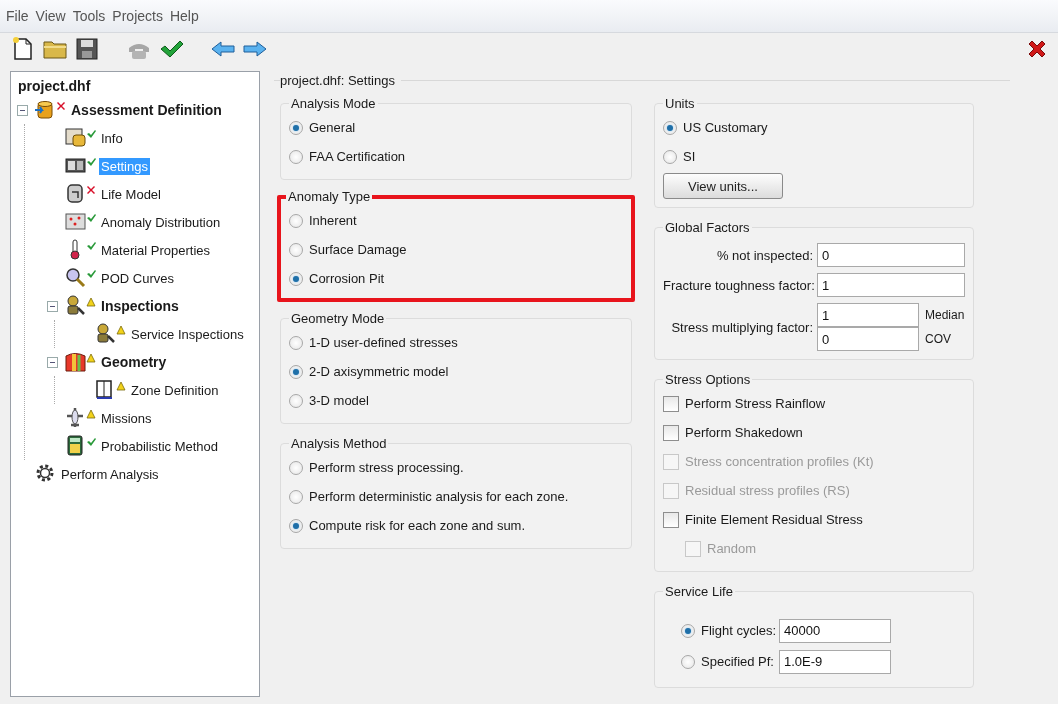 The image size is (1058, 704). I want to click on group-title: Service Life, so click(699, 591).